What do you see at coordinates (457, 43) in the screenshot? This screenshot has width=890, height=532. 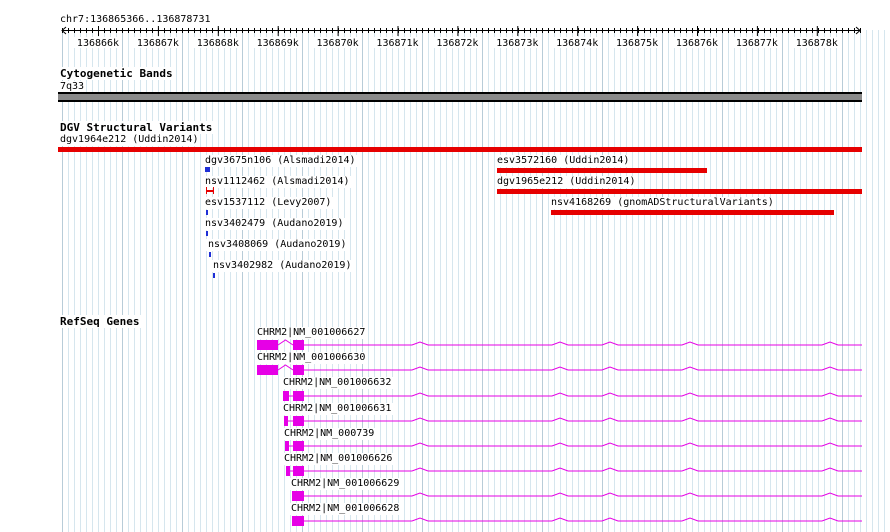 I see `ruler-tick-label: 136872k` at bounding box center [457, 43].